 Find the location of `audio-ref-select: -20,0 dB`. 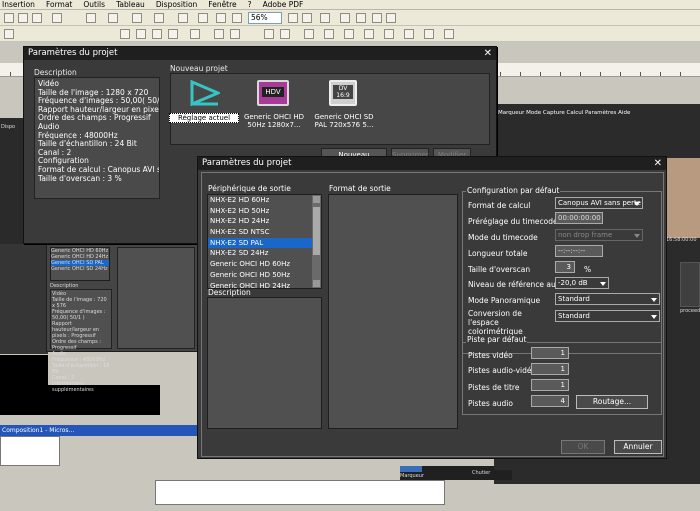

audio-ref-select: -20,0 dB is located at coordinates (582, 283).